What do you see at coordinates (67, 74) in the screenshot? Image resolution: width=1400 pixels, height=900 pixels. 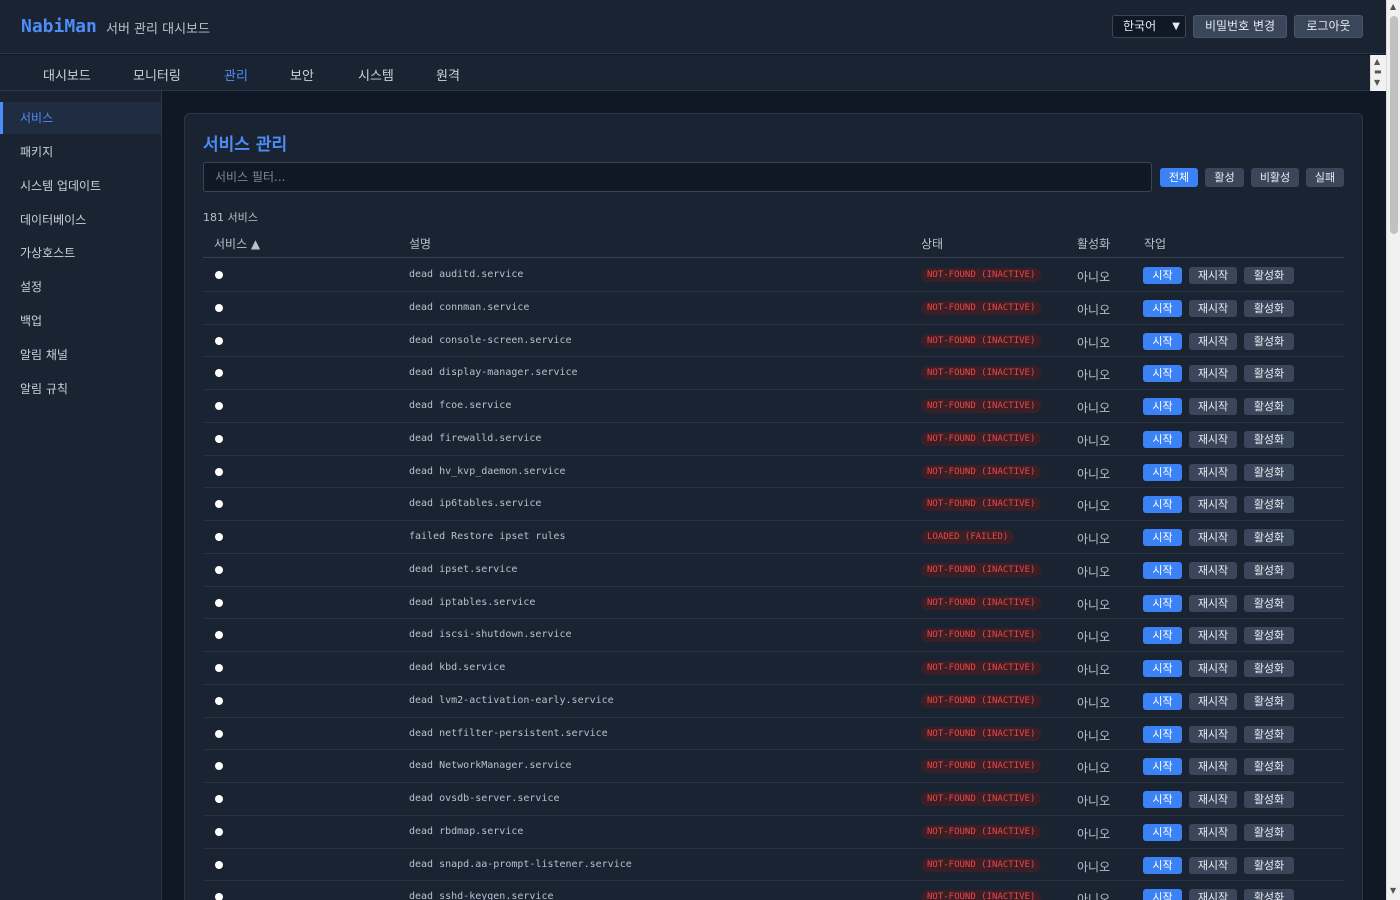 I see `nav-tab-dashboard: 대시보드` at bounding box center [67, 74].